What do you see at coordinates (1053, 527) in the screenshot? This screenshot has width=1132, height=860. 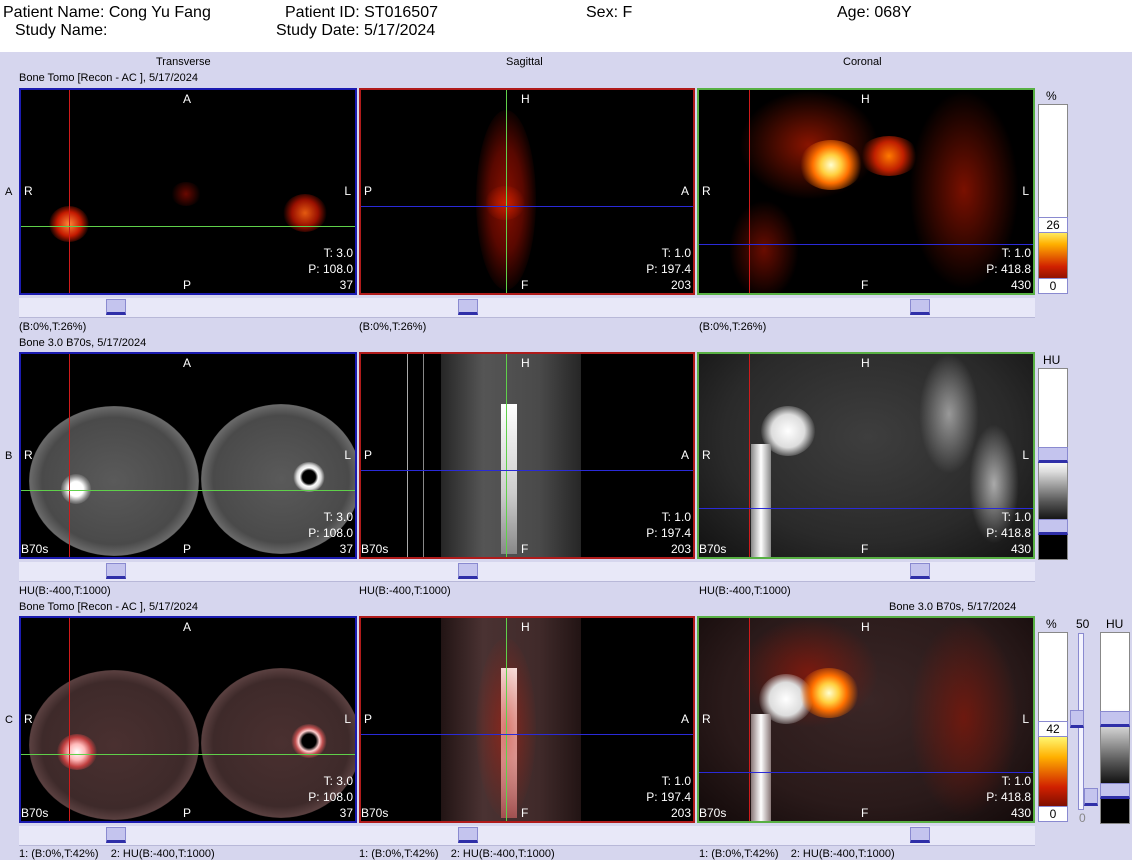 I see `window-bottom-handle-b` at bounding box center [1053, 527].